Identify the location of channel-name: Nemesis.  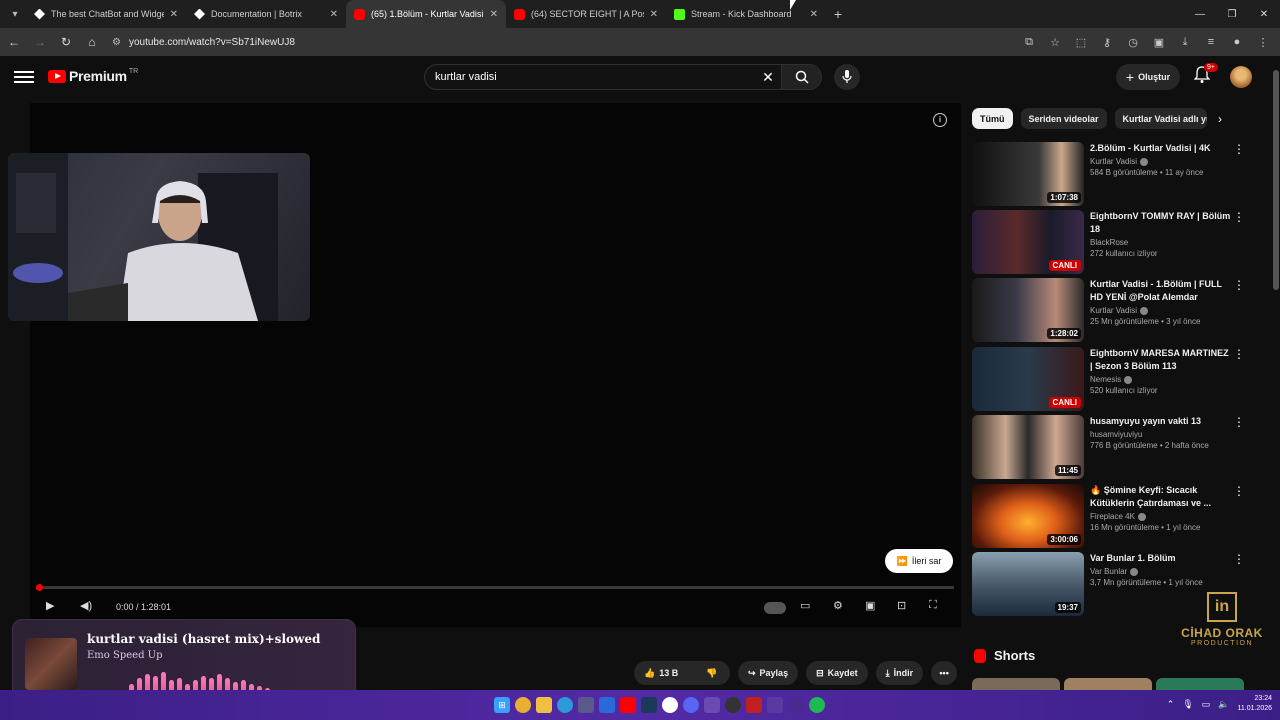
(1105, 379).